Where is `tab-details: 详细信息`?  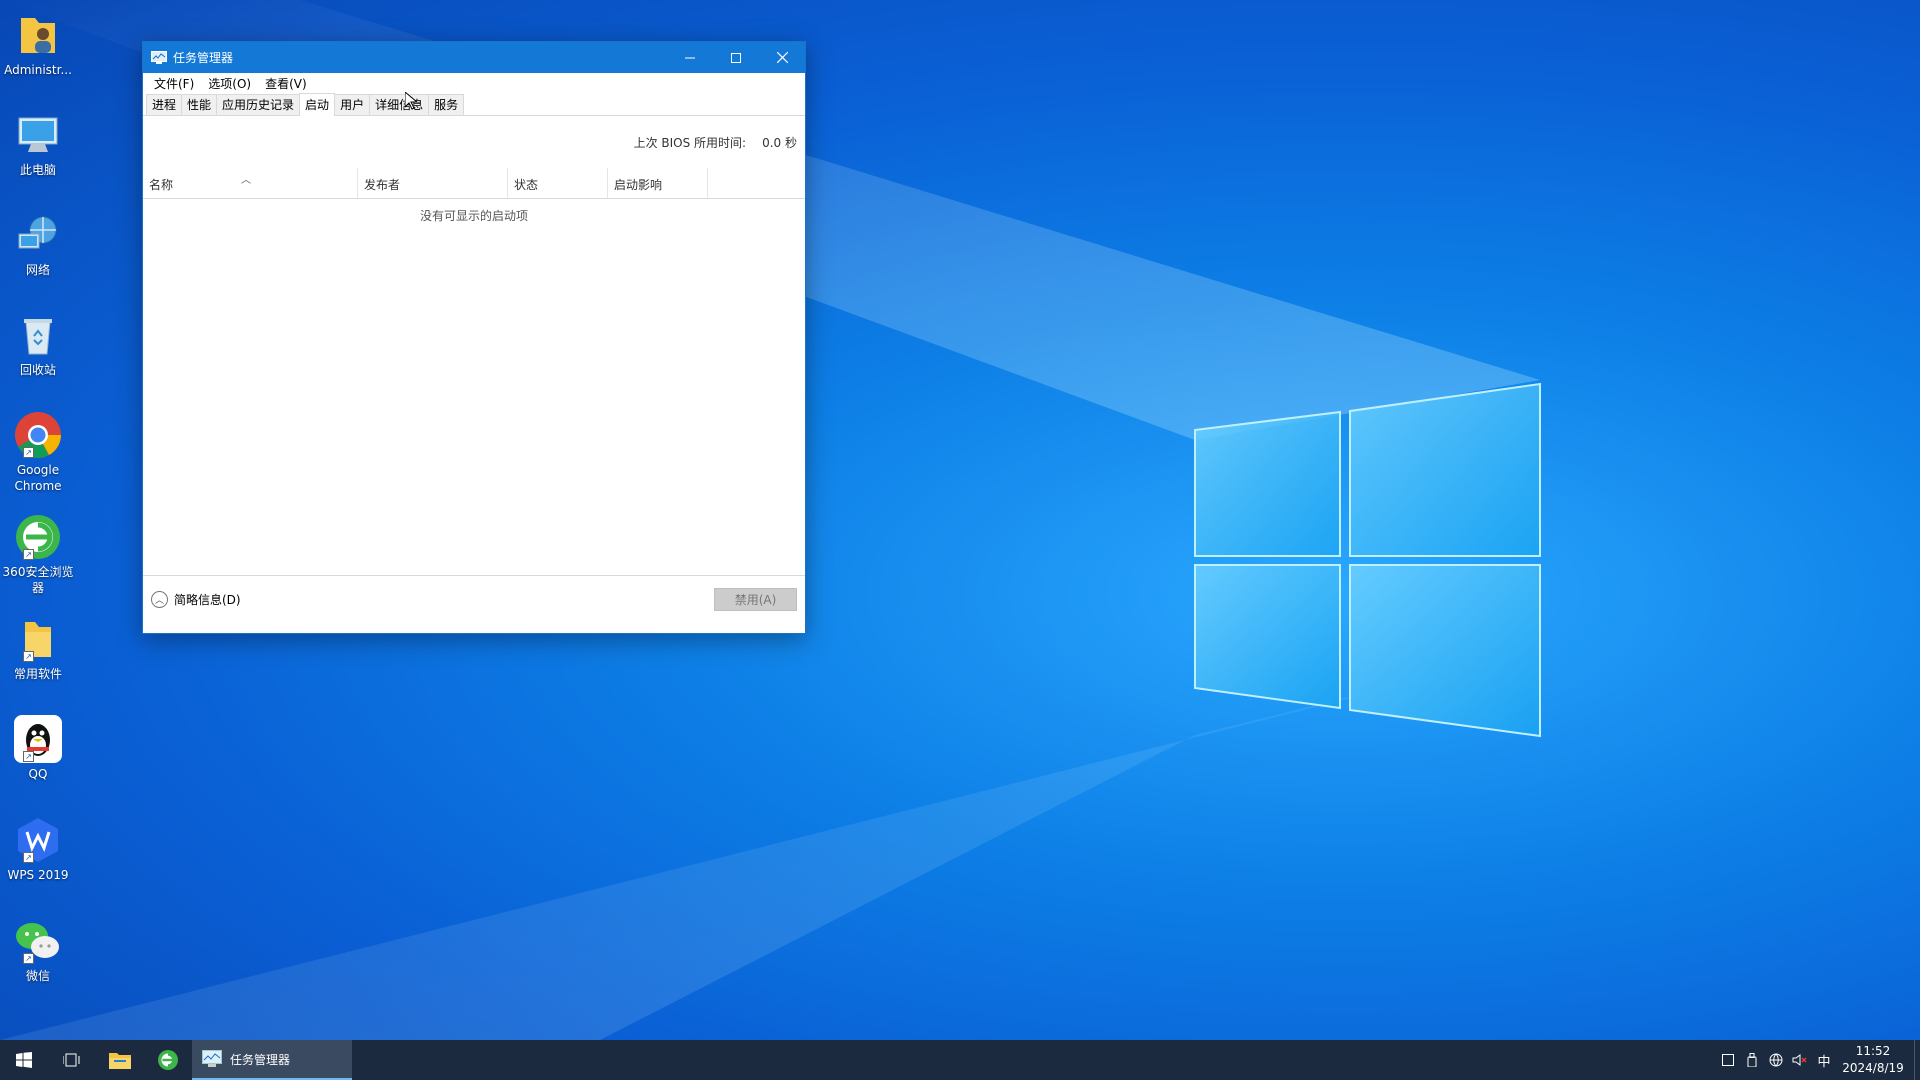
tab-details: 详细信息 is located at coordinates (399, 104).